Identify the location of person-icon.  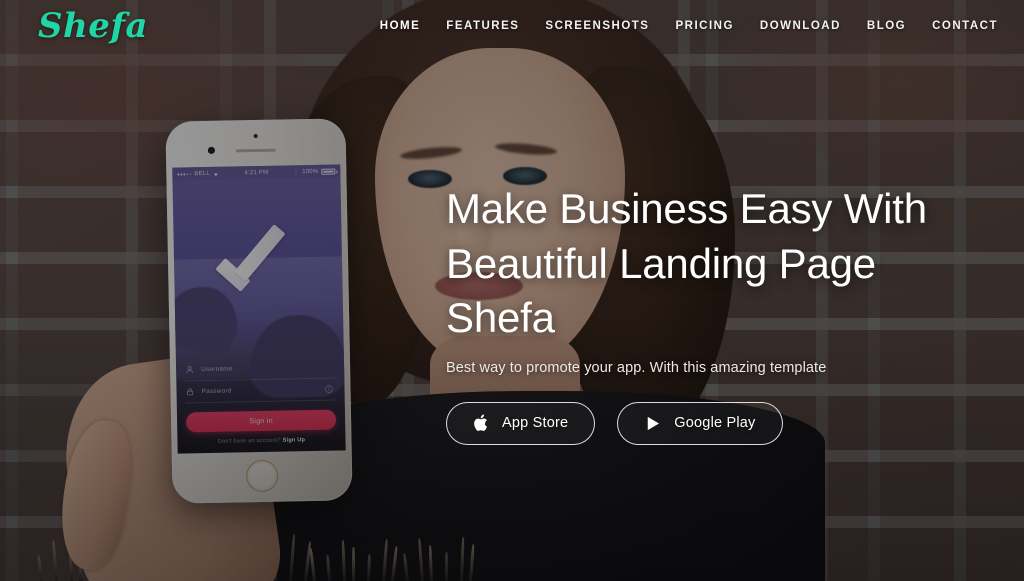
(189, 370).